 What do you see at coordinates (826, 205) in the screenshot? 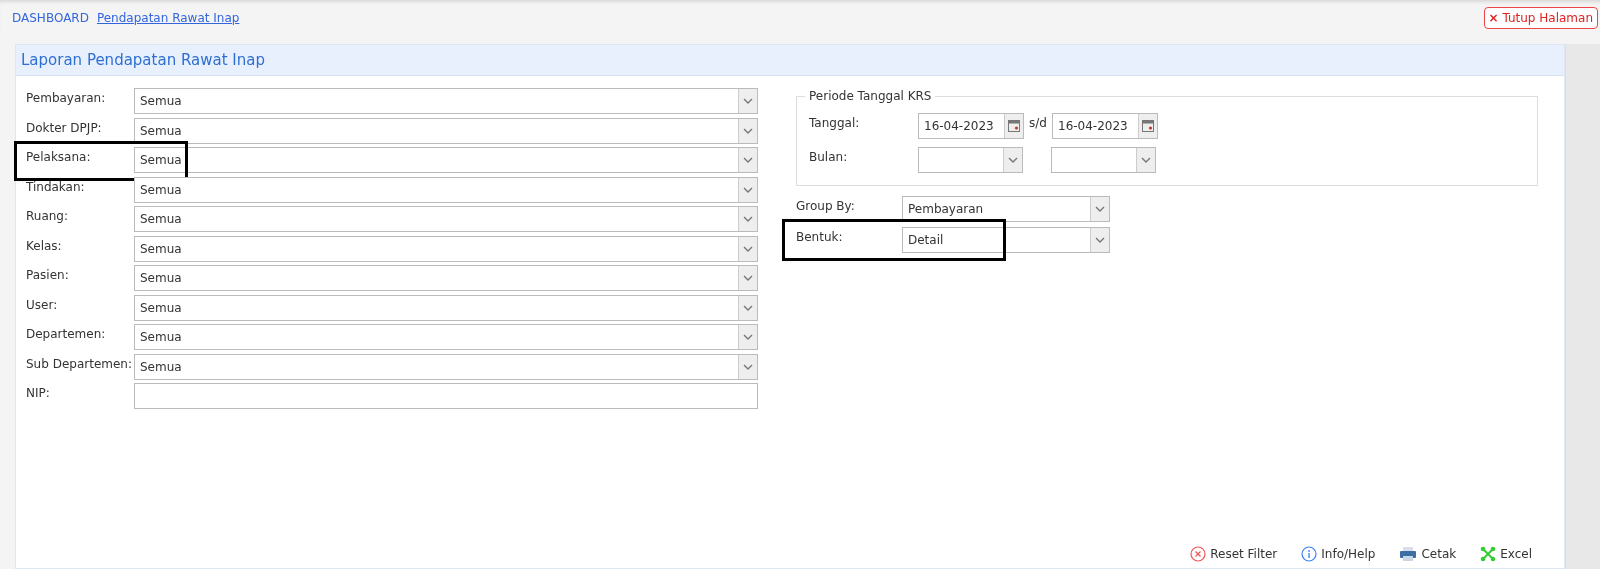
I see `field-label: Group By:` at bounding box center [826, 205].